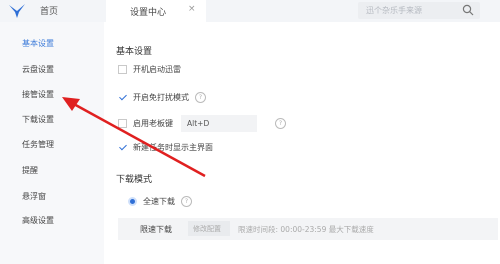 The width and height of the screenshot is (500, 264). I want to click on option-boss-key-label: 启用老板键, so click(153, 123).